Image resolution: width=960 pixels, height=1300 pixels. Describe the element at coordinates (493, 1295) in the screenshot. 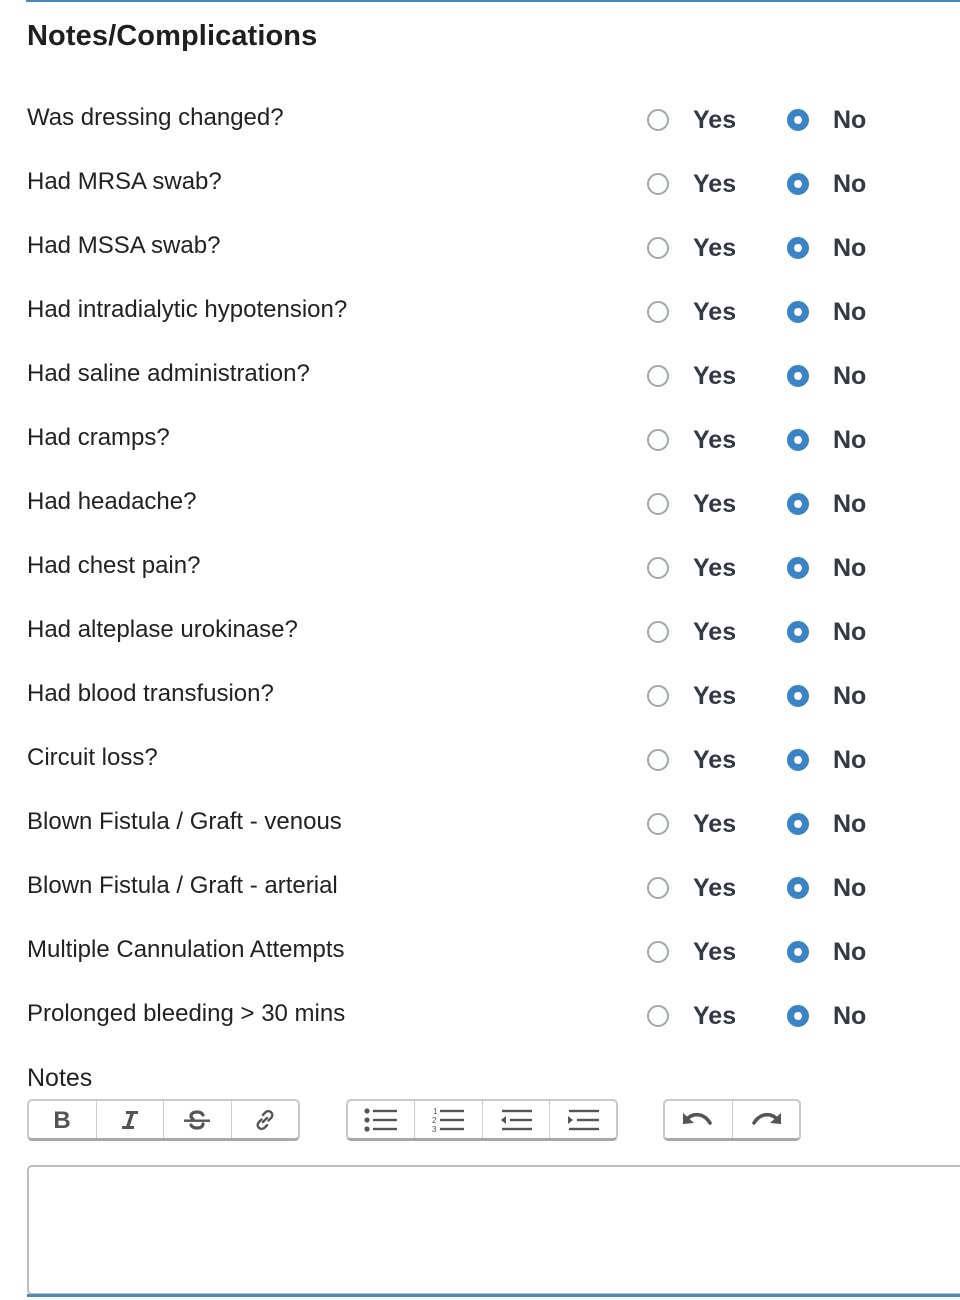

I see `section-bottom-divider` at that location.